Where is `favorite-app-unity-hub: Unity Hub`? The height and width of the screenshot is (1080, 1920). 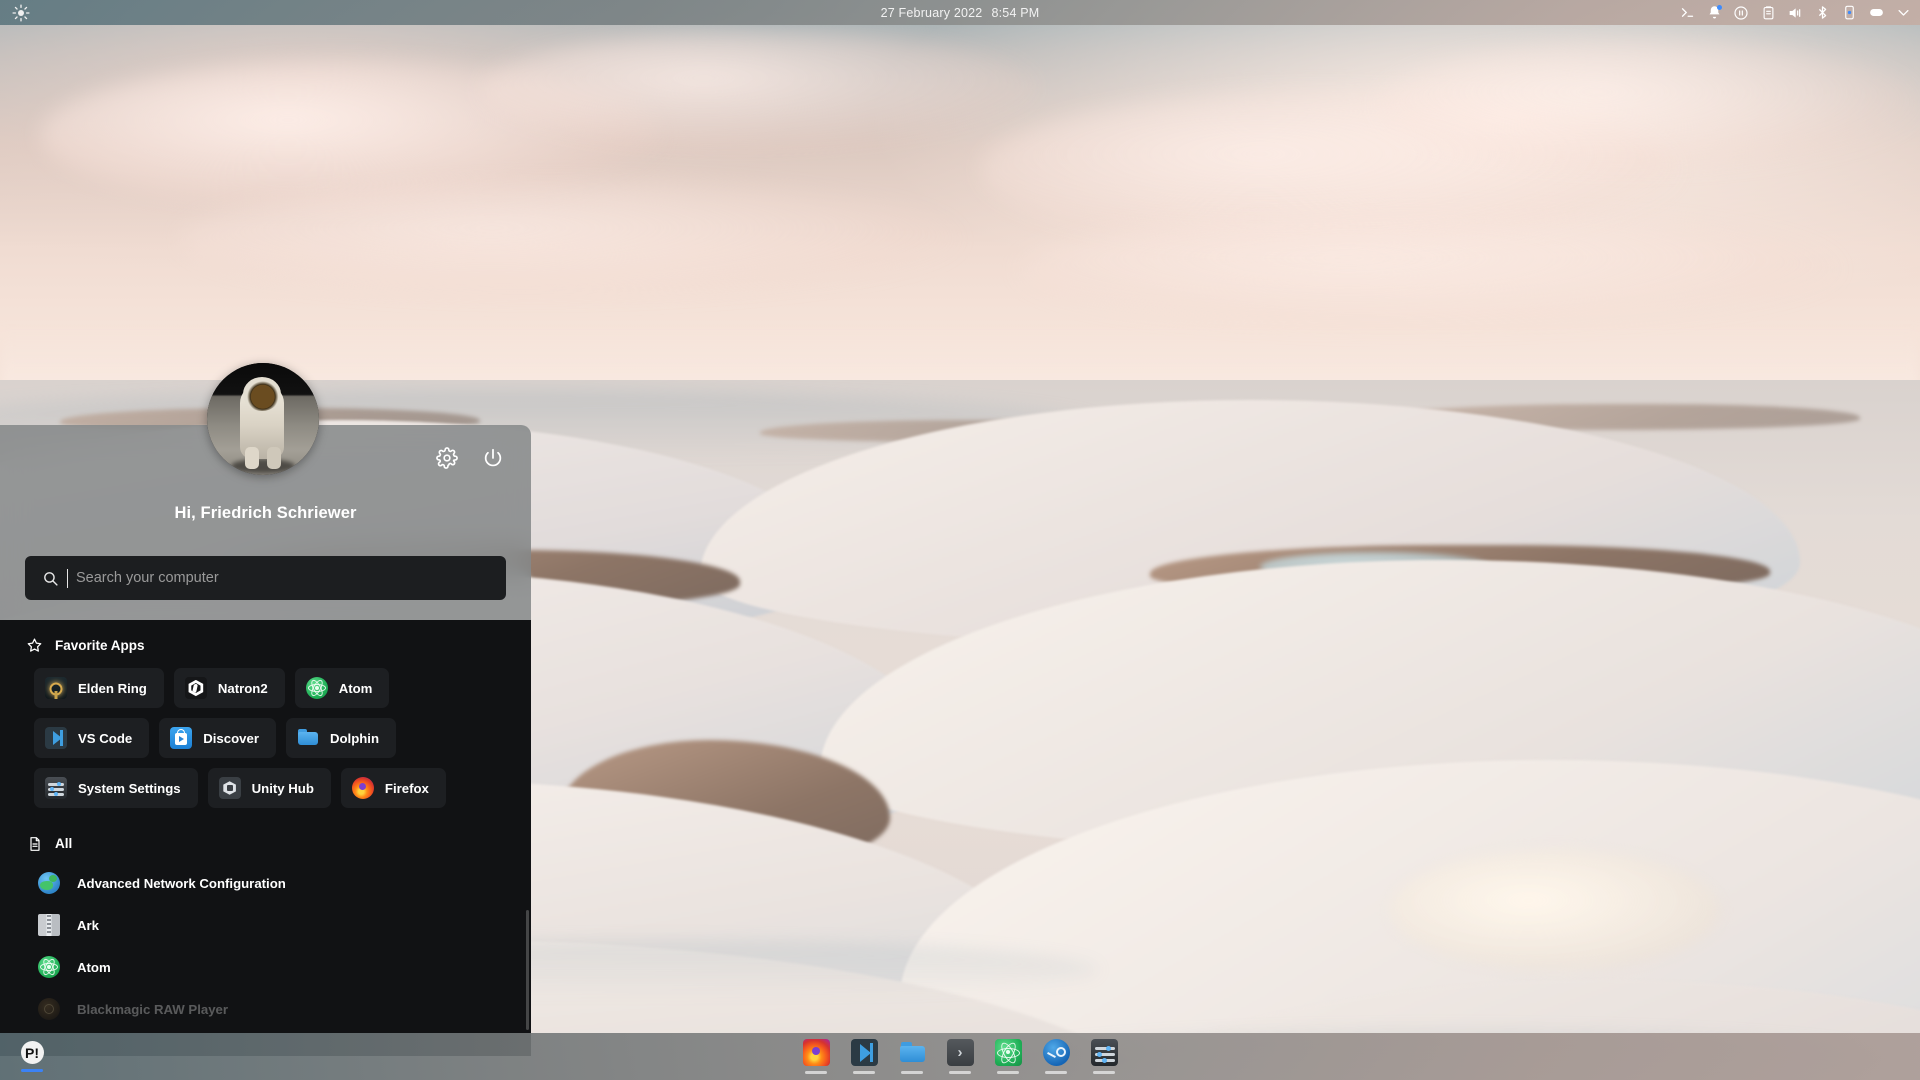
favorite-app-unity-hub: Unity Hub is located at coordinates (269, 788).